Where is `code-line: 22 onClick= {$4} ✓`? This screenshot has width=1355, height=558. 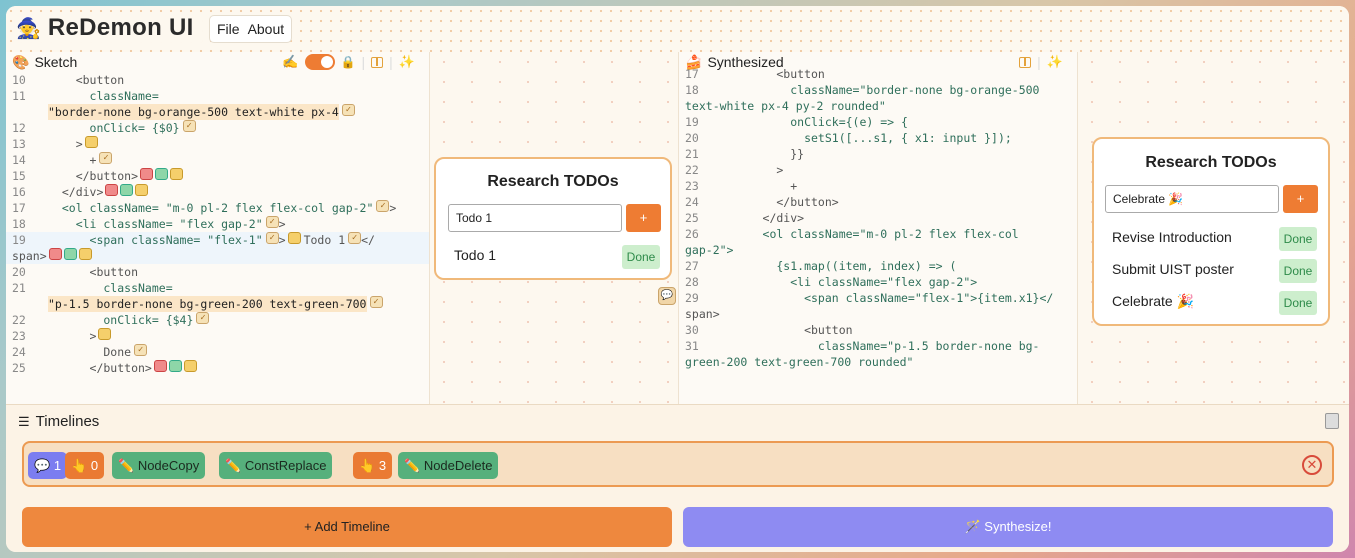
code-line: 22 onClick= {$4} ✓ is located at coordinates (217, 320).